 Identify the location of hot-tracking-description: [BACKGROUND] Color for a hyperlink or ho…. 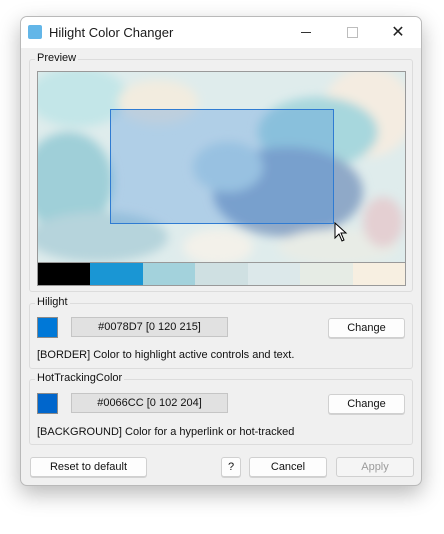
(166, 432).